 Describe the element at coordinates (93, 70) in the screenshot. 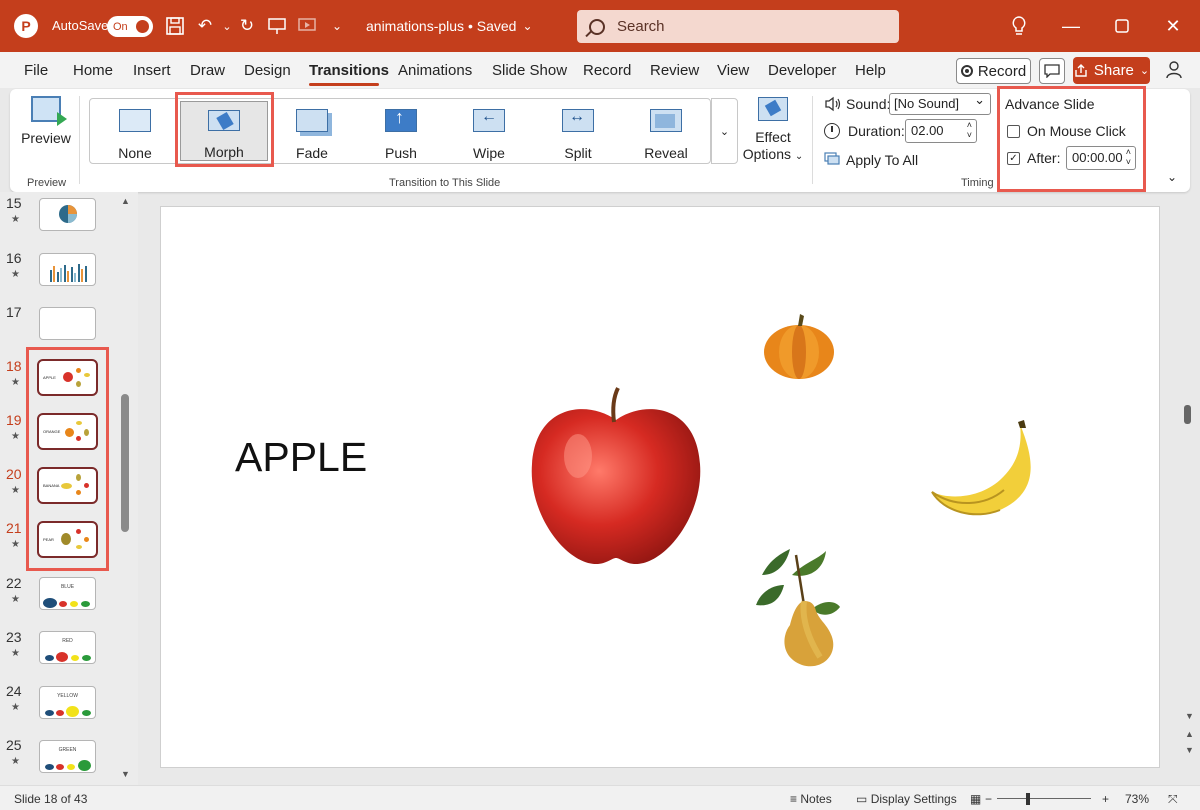

I see `tab-home: Home` at that location.